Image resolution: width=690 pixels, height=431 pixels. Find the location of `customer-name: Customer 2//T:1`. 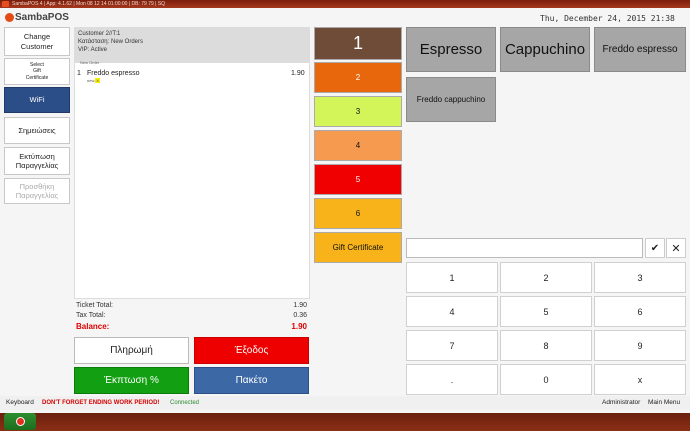

customer-name: Customer 2//T:1 is located at coordinates (99, 34).